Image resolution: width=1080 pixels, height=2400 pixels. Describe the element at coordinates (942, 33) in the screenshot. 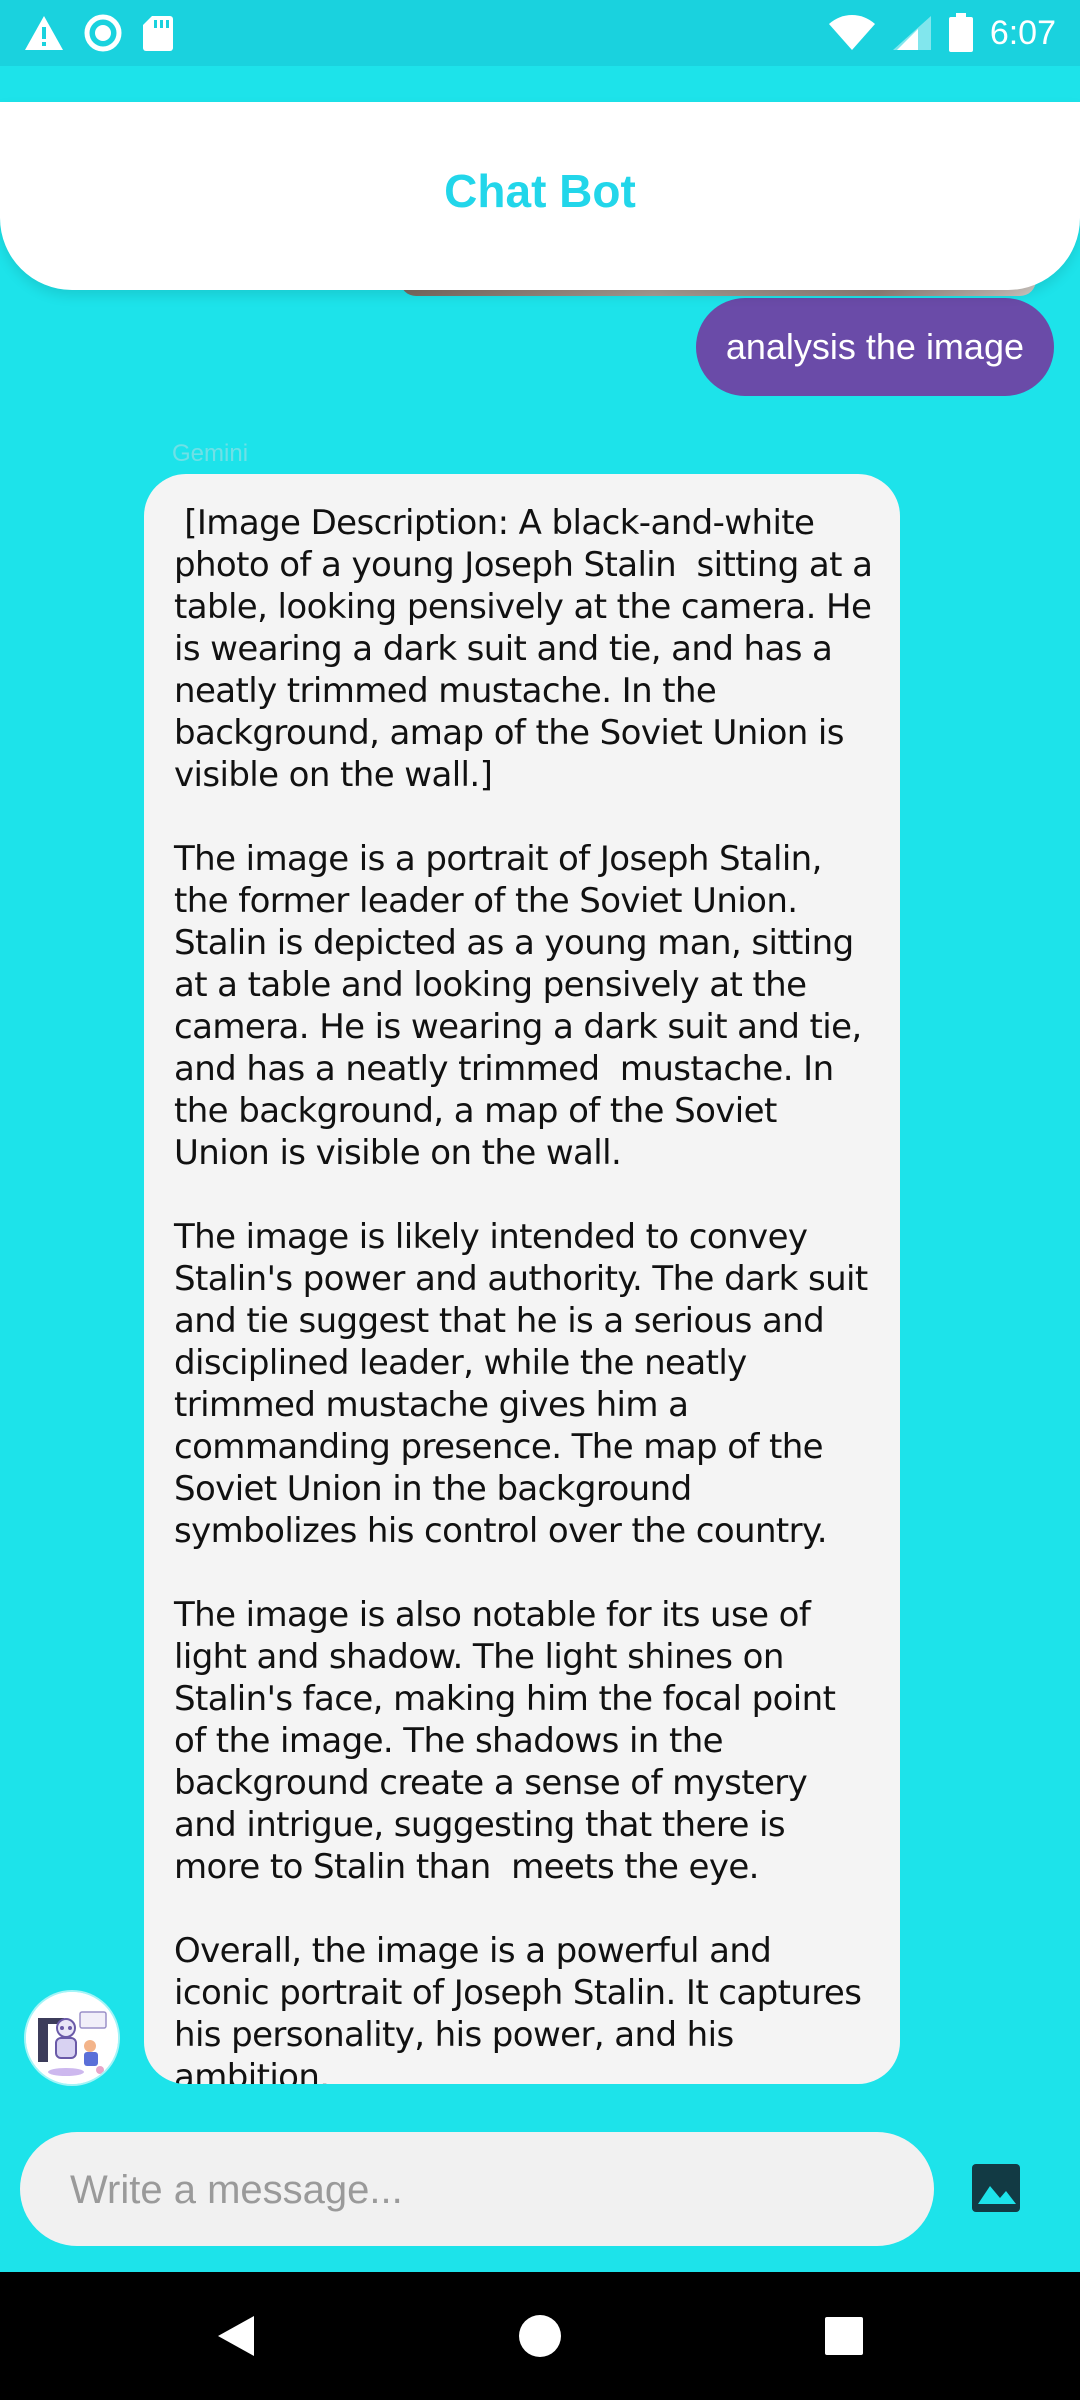

I see `status-right-icons: 6:07` at that location.